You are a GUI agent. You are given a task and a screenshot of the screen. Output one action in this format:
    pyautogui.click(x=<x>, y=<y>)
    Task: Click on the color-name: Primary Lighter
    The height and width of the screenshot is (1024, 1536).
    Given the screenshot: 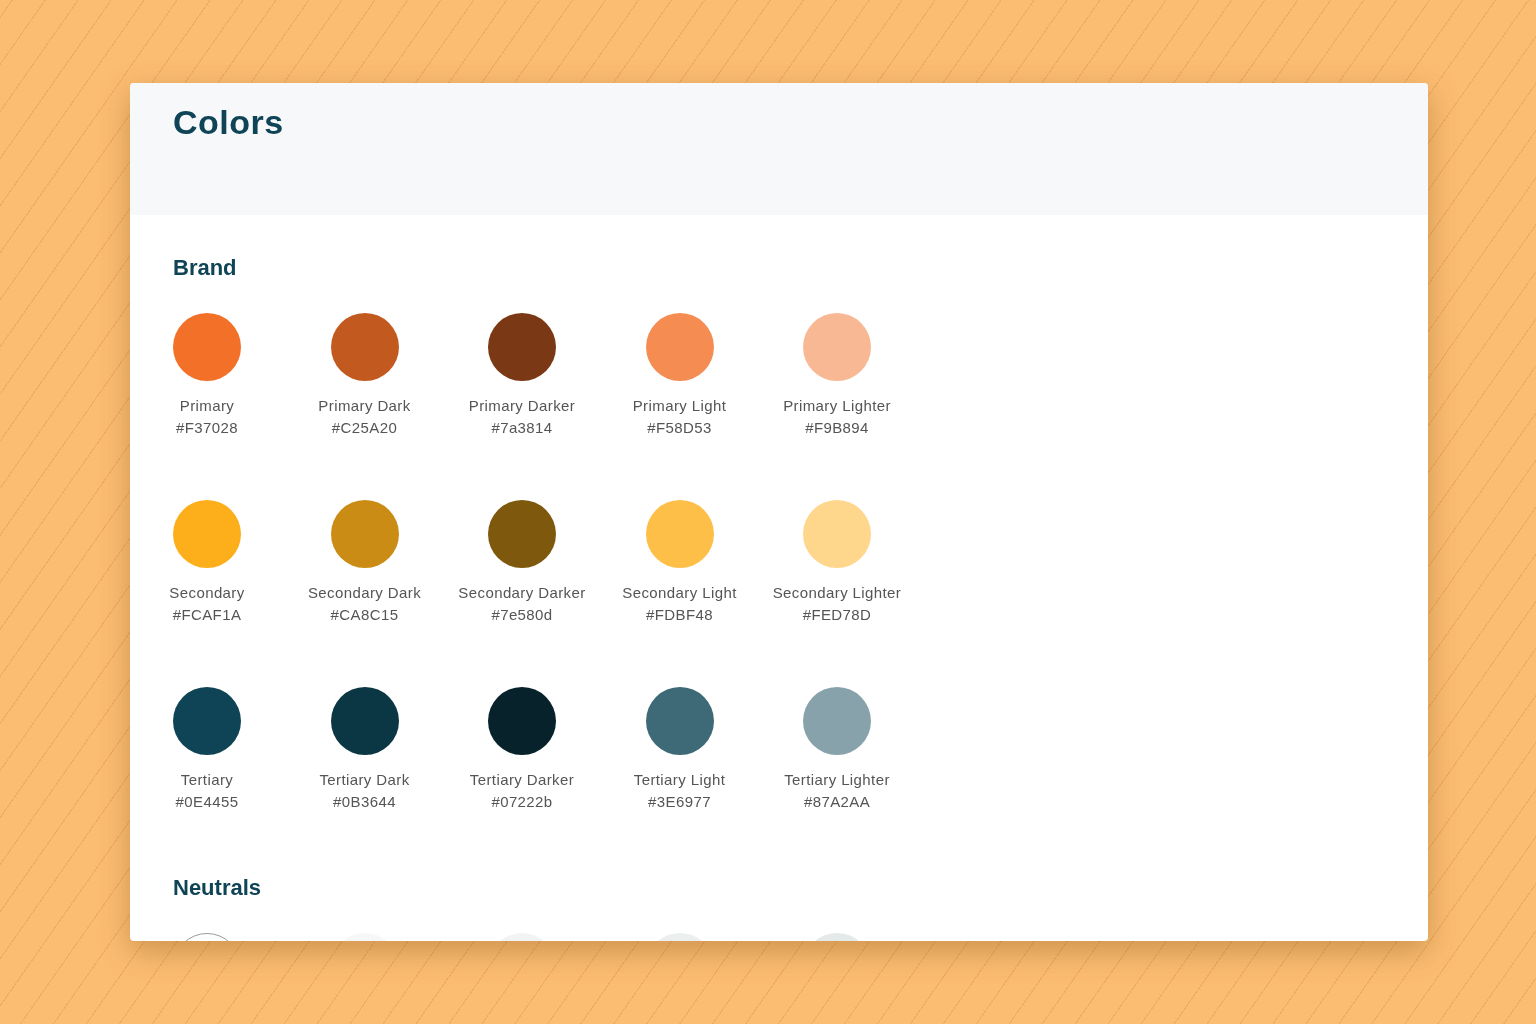 What is the action you would take?
    pyautogui.click(x=837, y=406)
    